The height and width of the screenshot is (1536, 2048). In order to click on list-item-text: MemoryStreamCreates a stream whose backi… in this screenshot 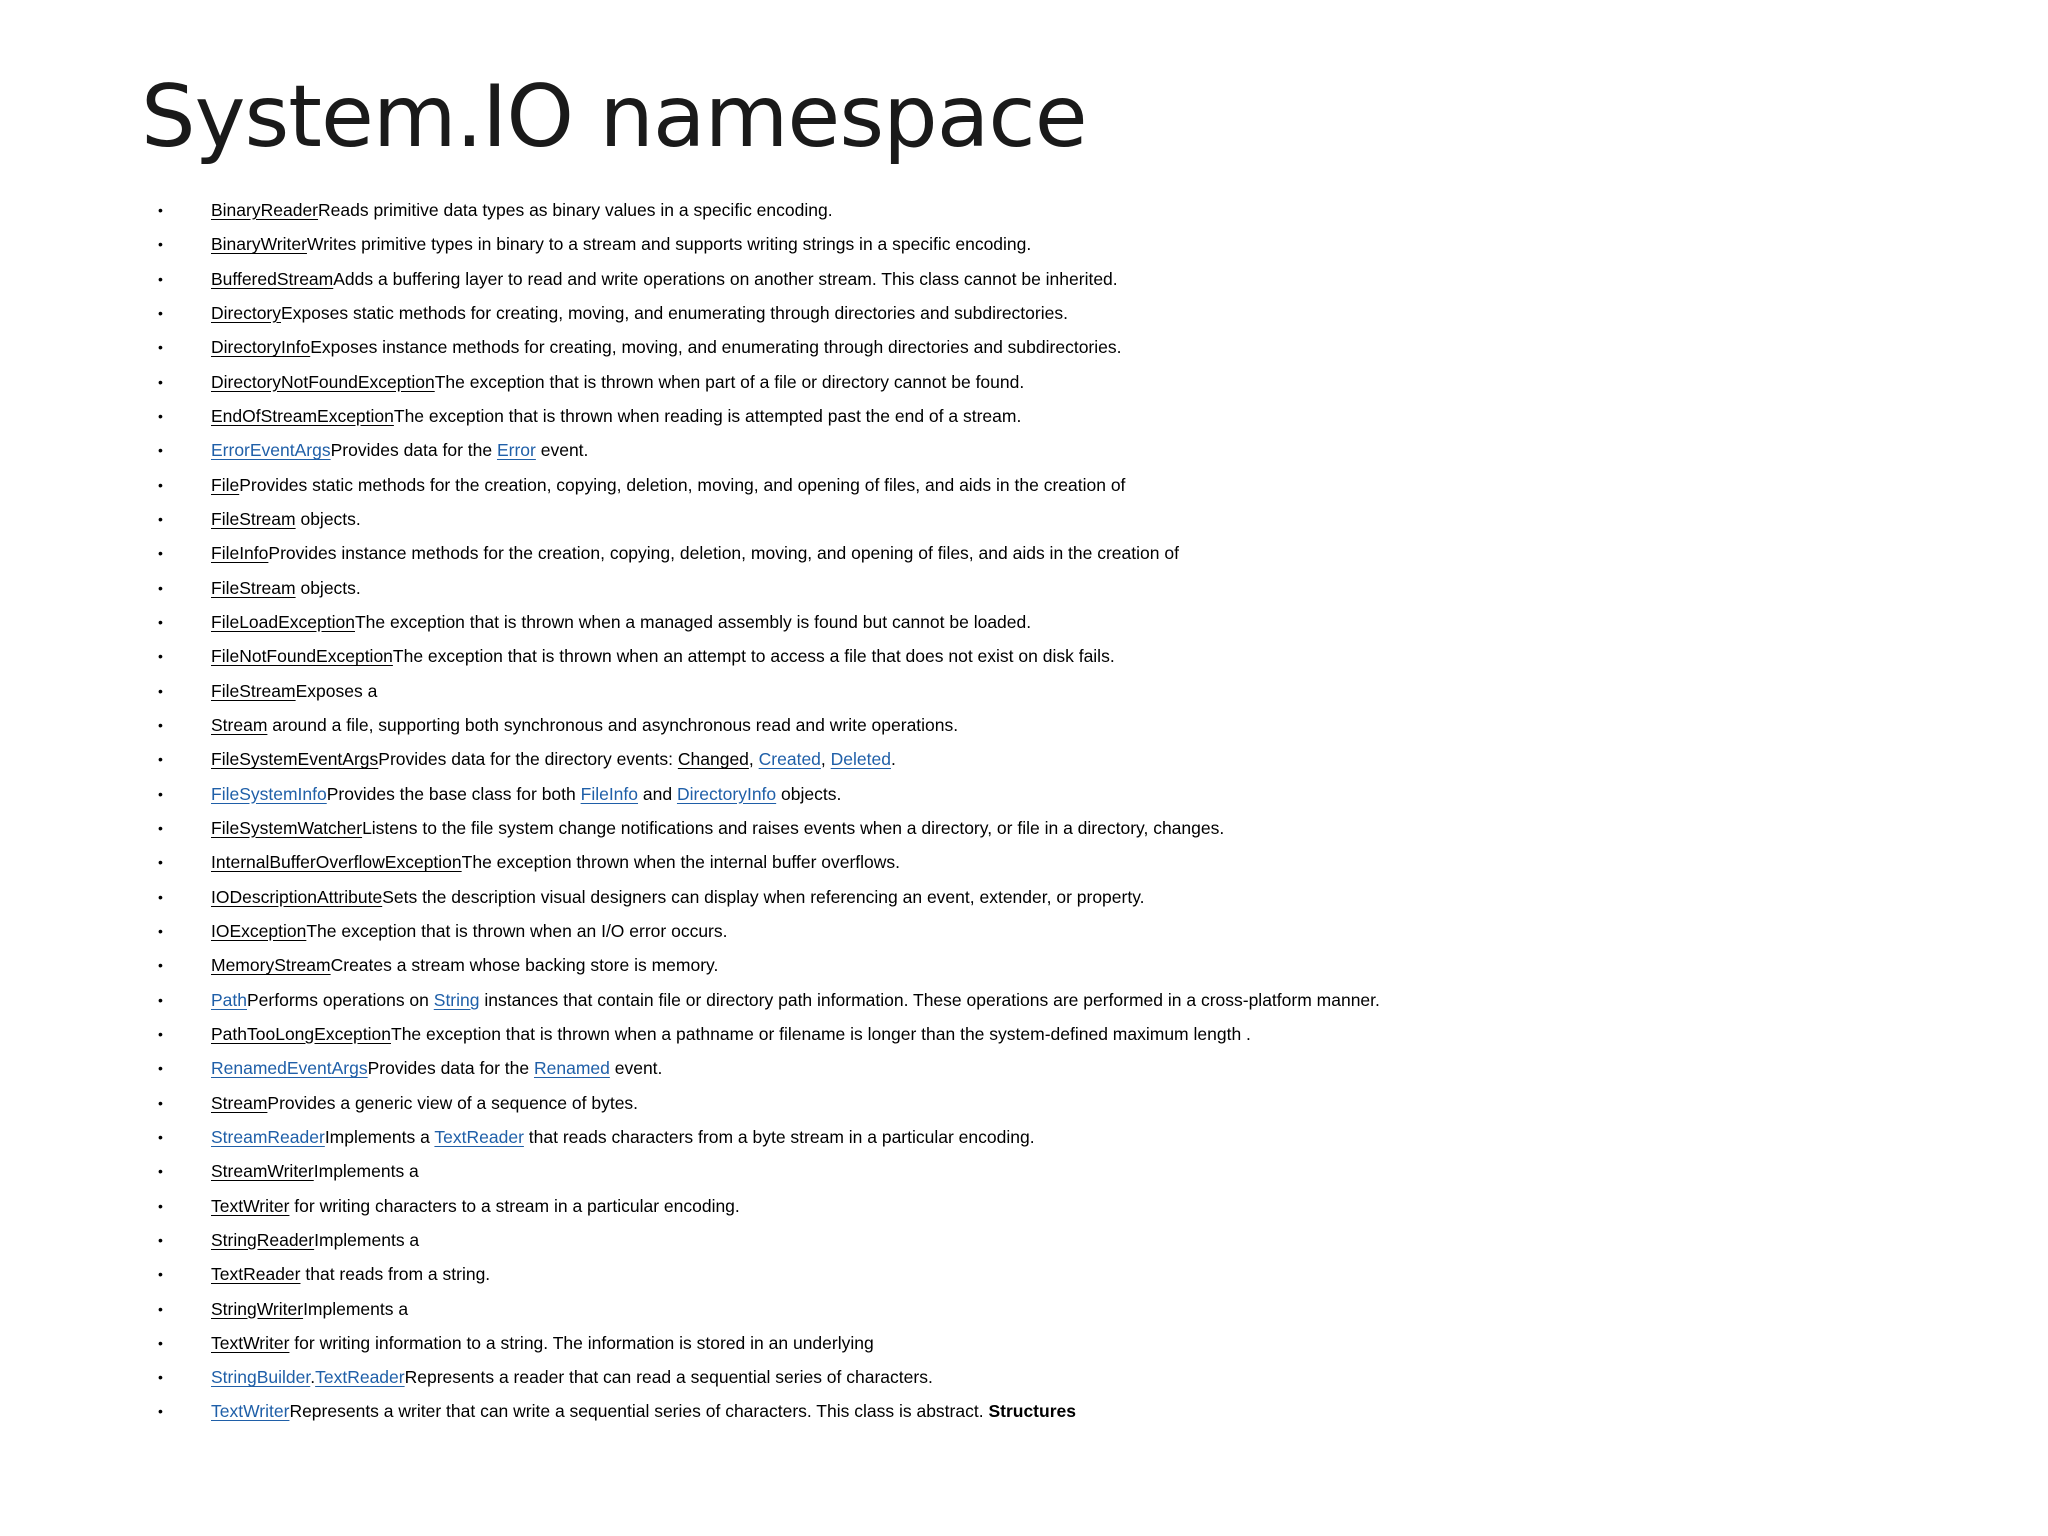, I will do `click(464, 965)`.